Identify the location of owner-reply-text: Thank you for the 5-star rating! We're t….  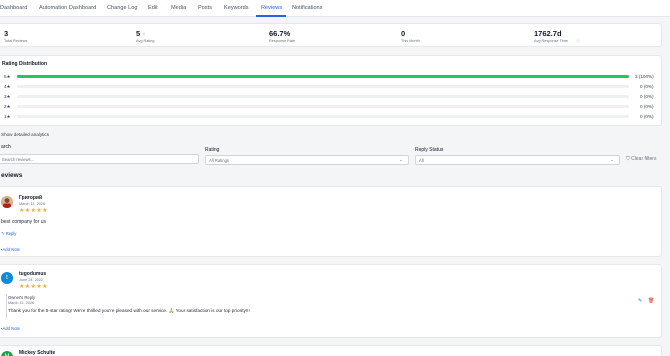
(129, 310).